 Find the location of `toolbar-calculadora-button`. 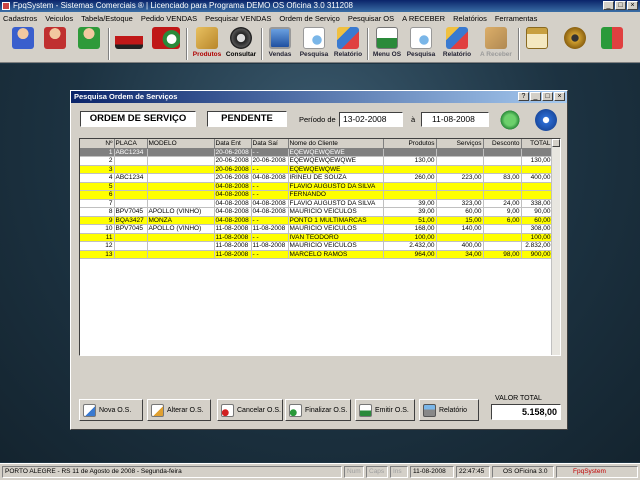

toolbar-calculadora-button is located at coordinates (537, 44).